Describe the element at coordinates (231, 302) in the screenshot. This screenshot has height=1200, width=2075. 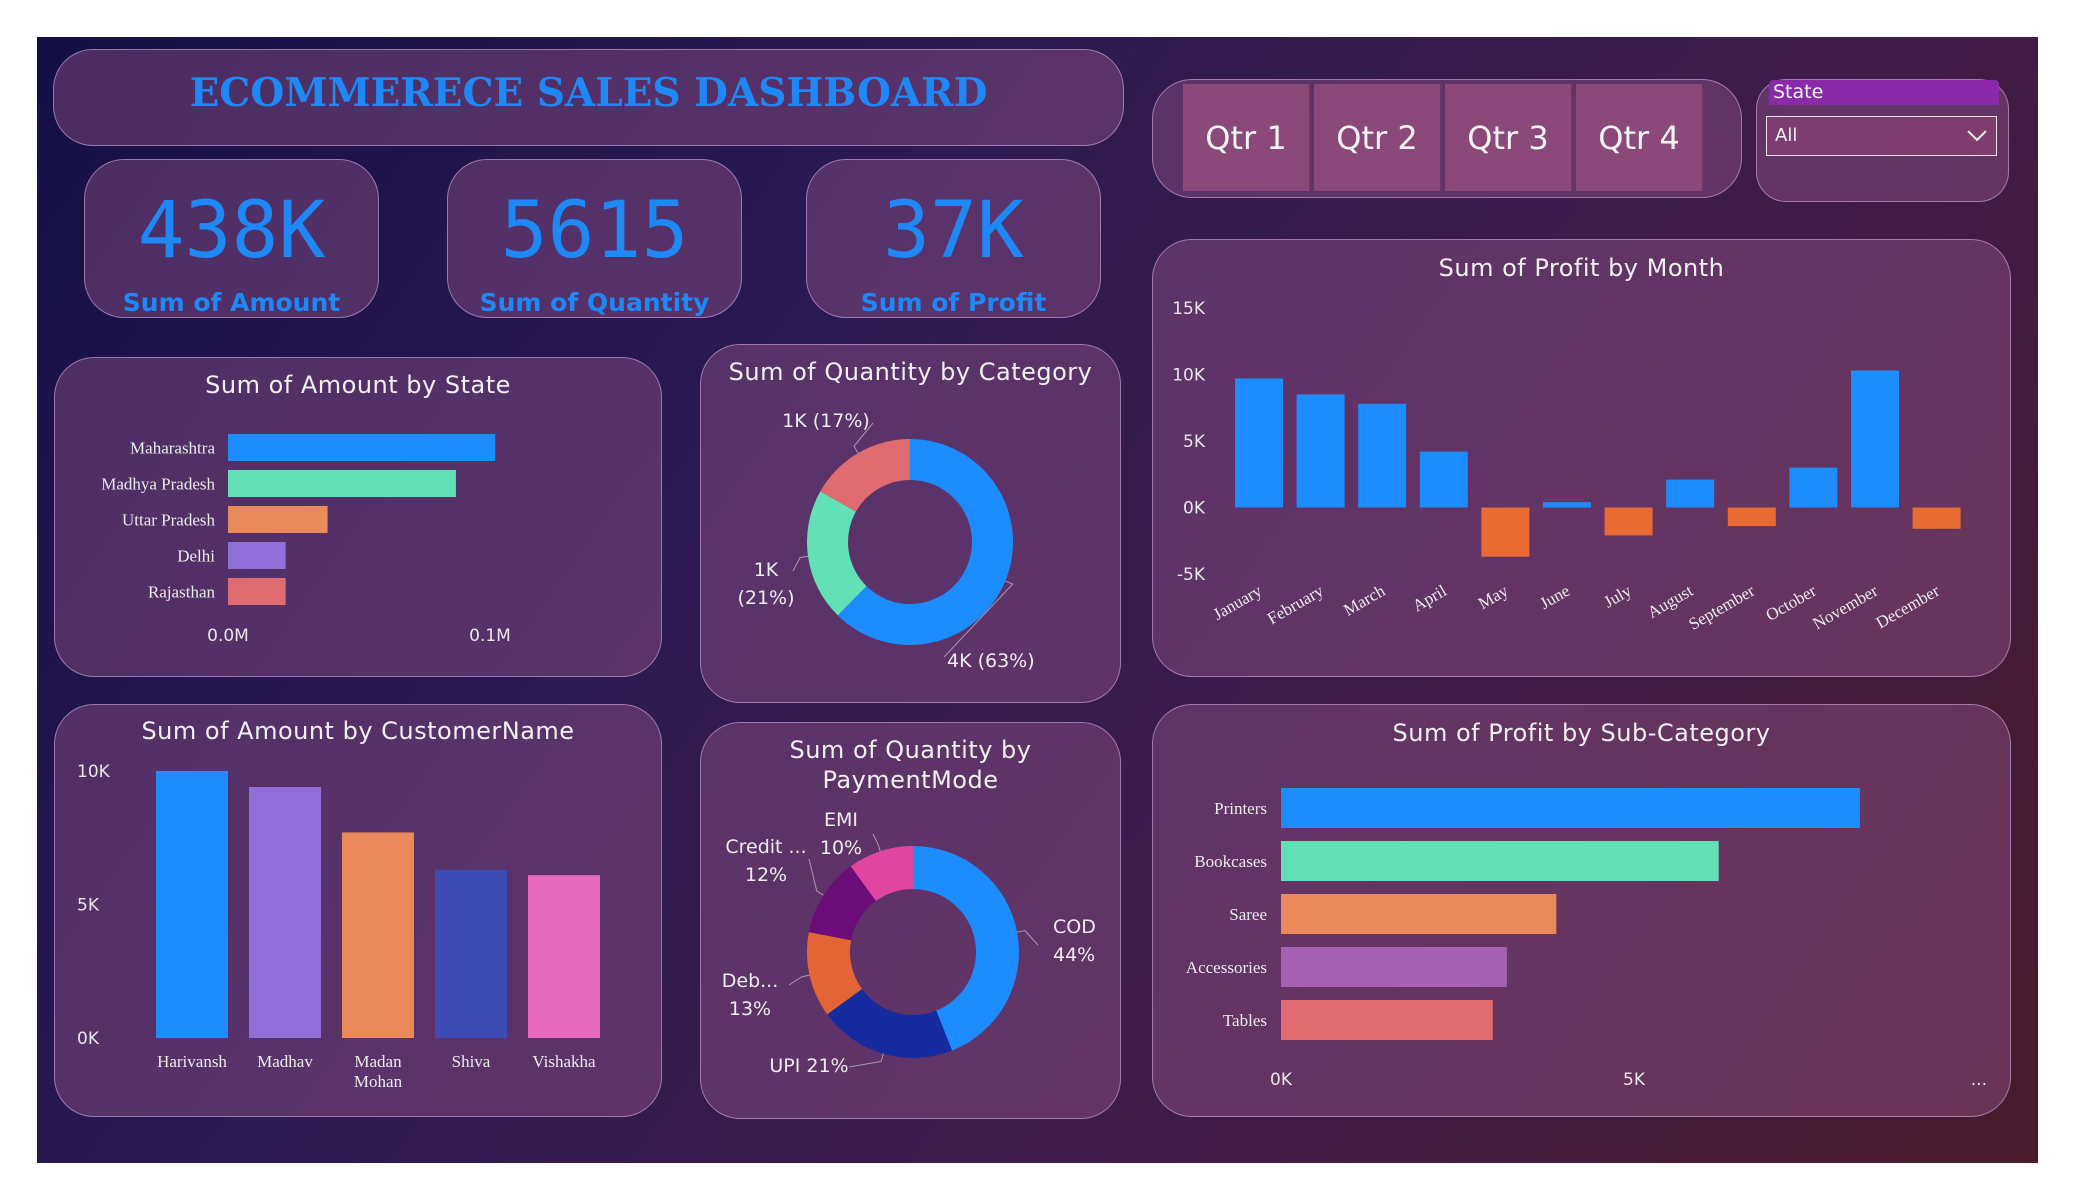
I see `kpi-amount-label: Sum of Amount` at that location.